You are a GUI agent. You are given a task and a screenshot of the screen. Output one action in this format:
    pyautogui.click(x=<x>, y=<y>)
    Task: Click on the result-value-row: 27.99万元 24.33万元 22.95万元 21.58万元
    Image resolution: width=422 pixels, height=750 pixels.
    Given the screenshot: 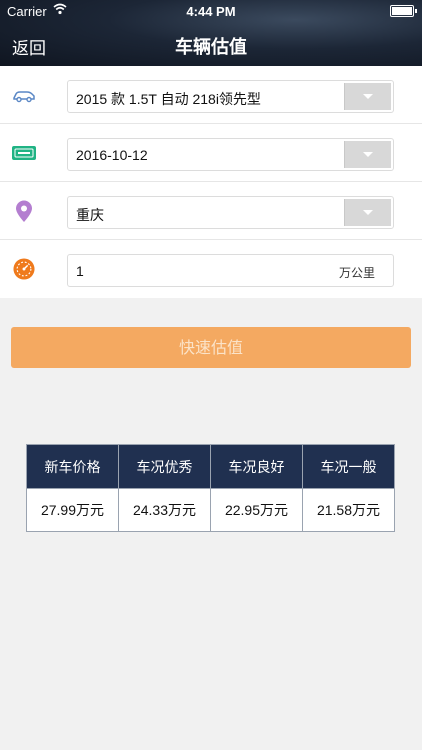 What is the action you would take?
    pyautogui.click(x=210, y=510)
    